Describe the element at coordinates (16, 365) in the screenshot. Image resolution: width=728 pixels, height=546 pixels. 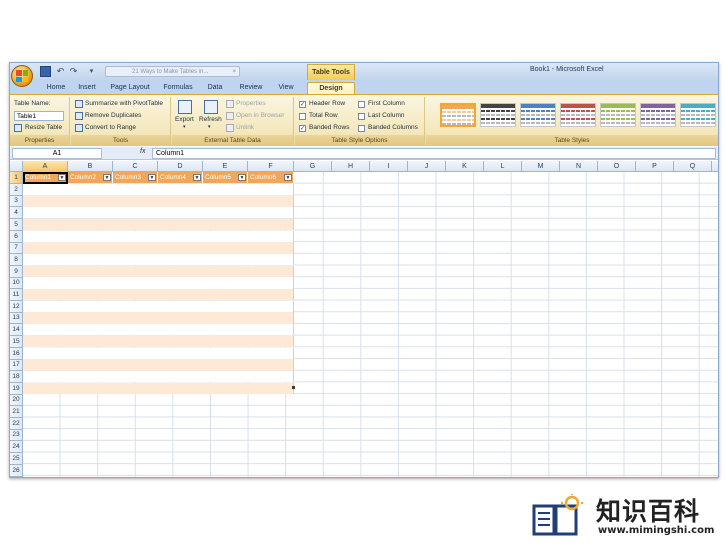
I see `row-header-17: 17` at that location.